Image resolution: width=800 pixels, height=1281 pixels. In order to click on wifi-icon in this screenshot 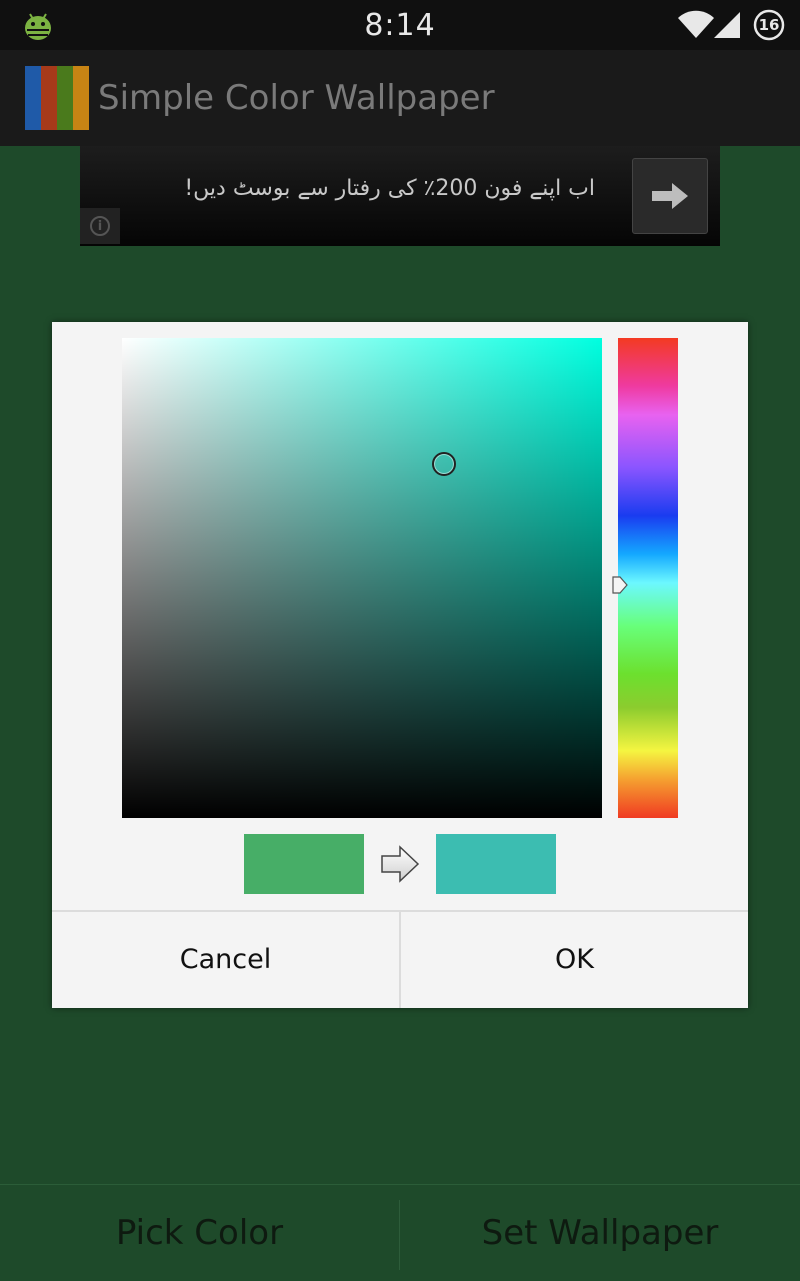, I will do `click(696, 24)`.